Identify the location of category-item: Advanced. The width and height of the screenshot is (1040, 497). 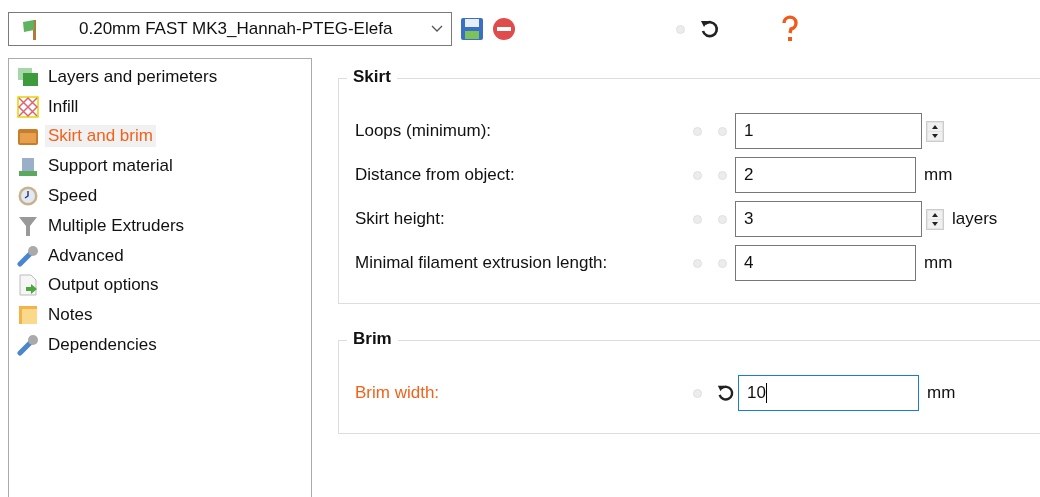
(86, 255).